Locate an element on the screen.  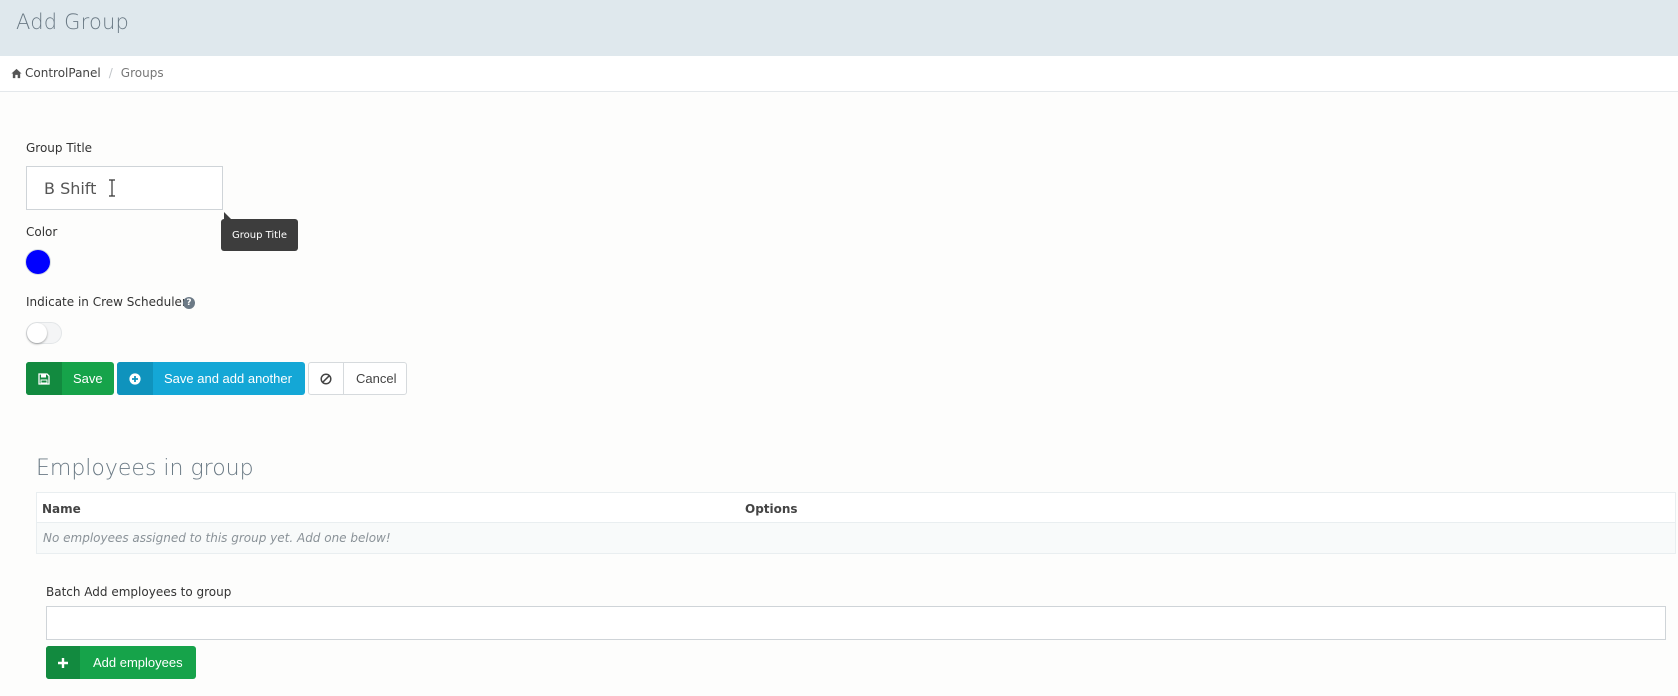
add-employees-button: Add employees is located at coordinates (121, 662).